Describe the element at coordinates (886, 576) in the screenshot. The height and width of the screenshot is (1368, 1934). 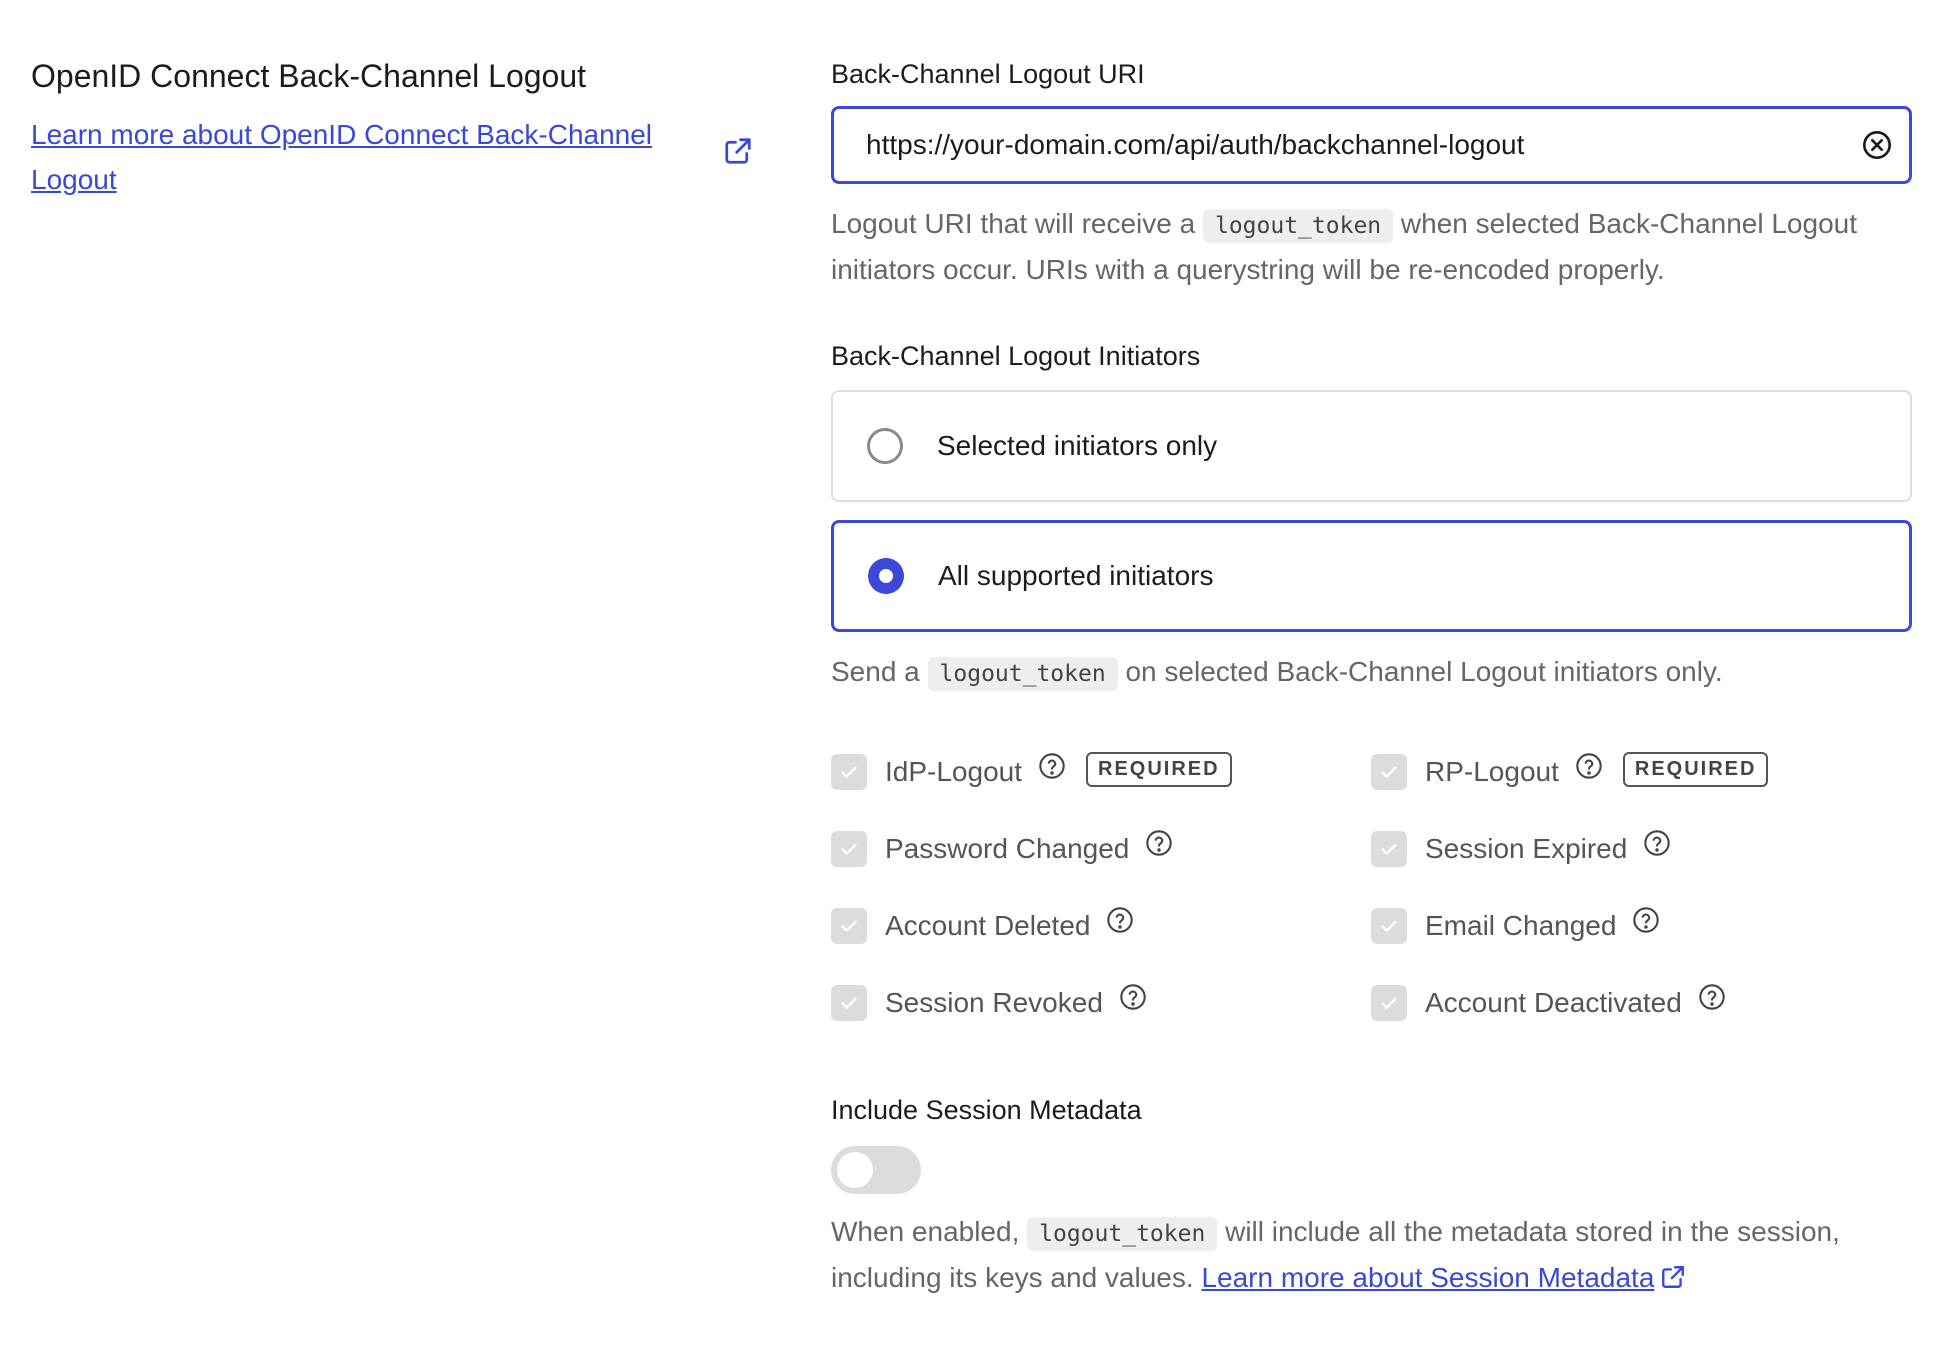
I see `radio-button-selected` at that location.